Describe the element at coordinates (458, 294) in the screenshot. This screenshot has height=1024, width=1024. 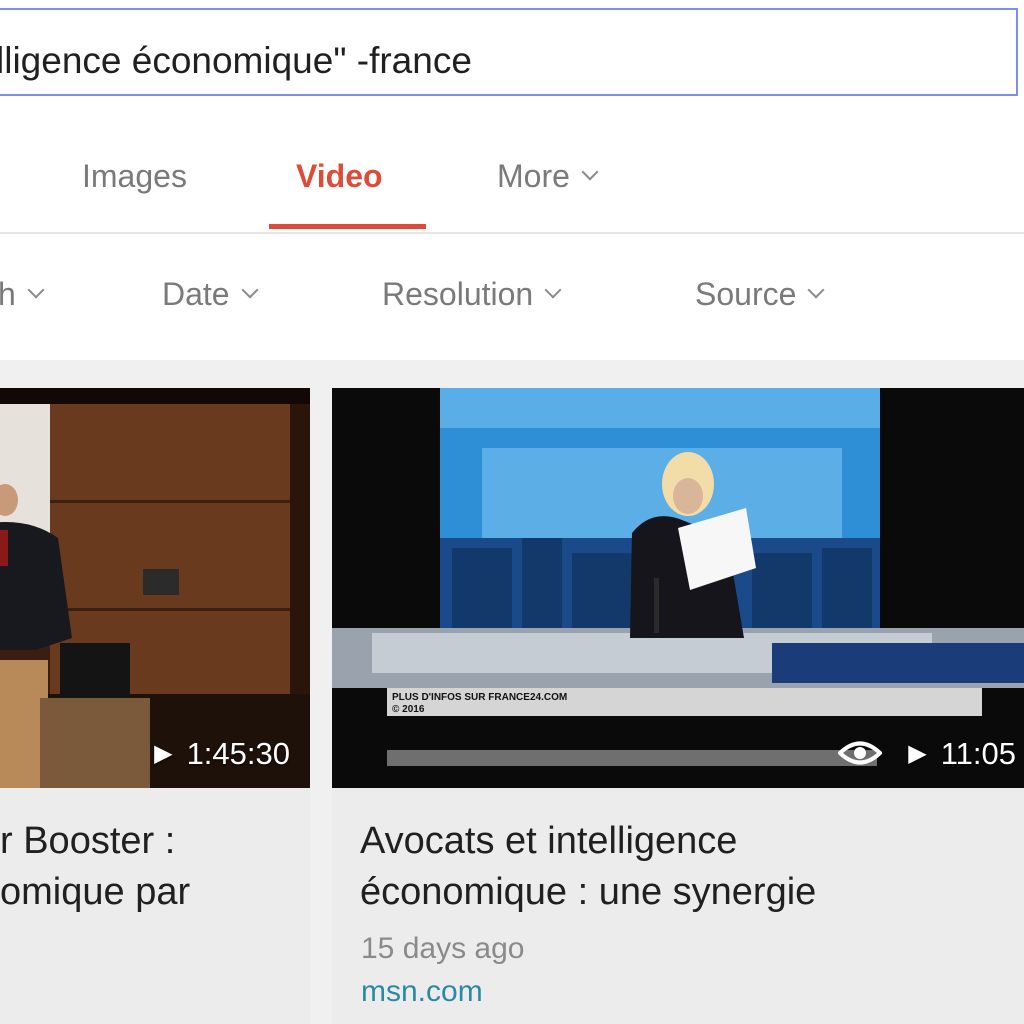
I see `filter-label: Resolution` at that location.